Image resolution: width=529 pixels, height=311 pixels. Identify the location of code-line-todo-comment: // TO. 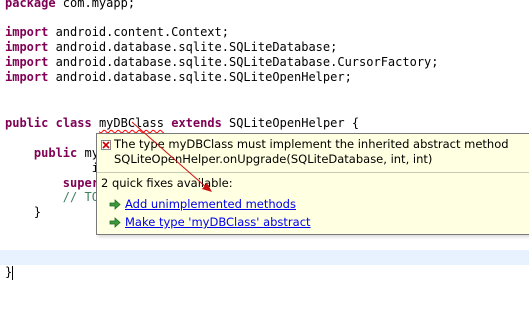
(52, 197).